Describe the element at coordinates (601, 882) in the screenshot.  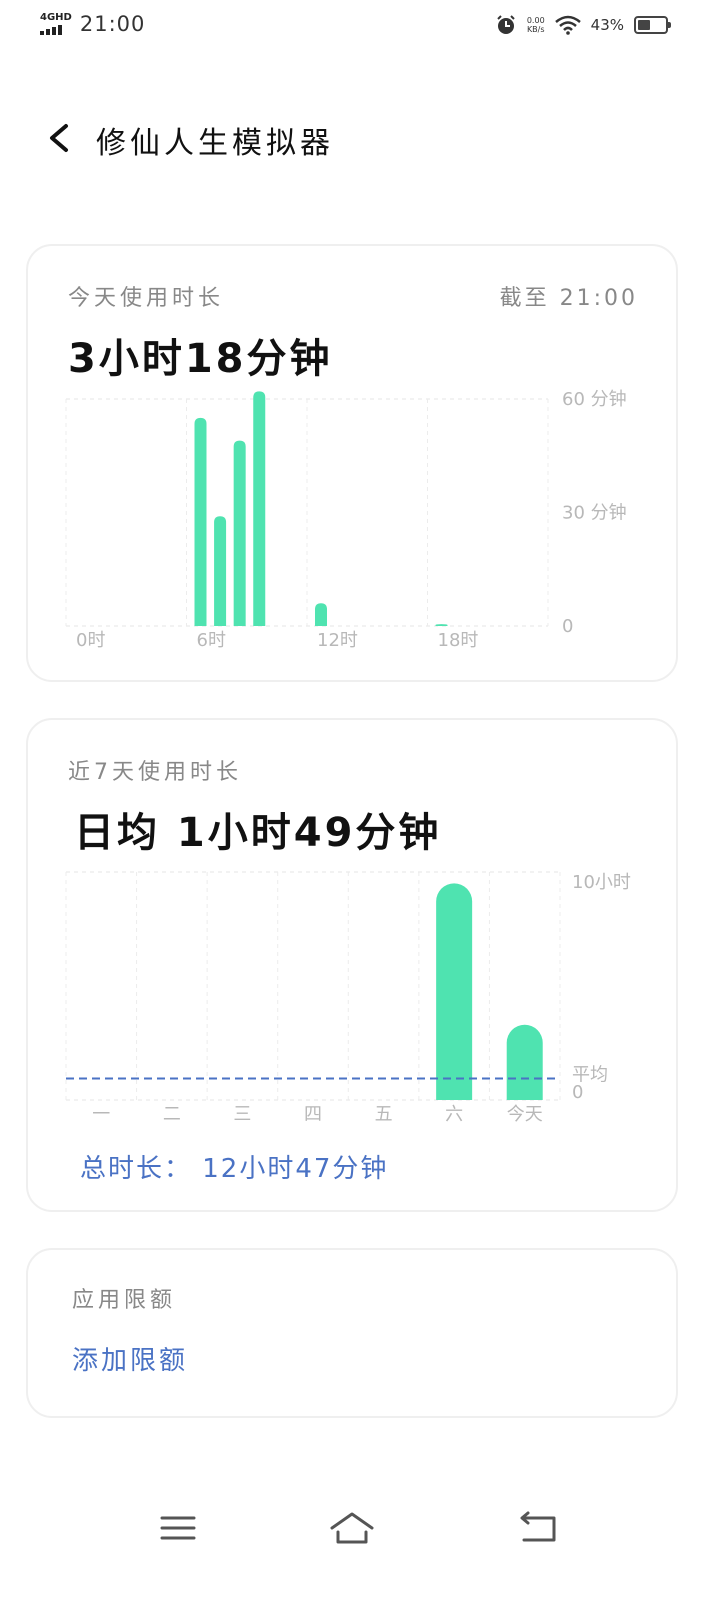
I see `y-tick-label: 10小时` at that location.